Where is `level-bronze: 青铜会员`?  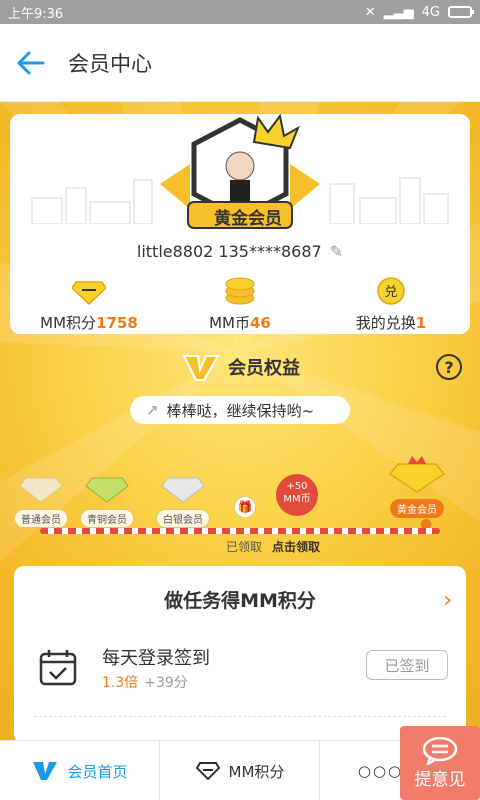 level-bronze: 青铜会员 is located at coordinates (107, 501).